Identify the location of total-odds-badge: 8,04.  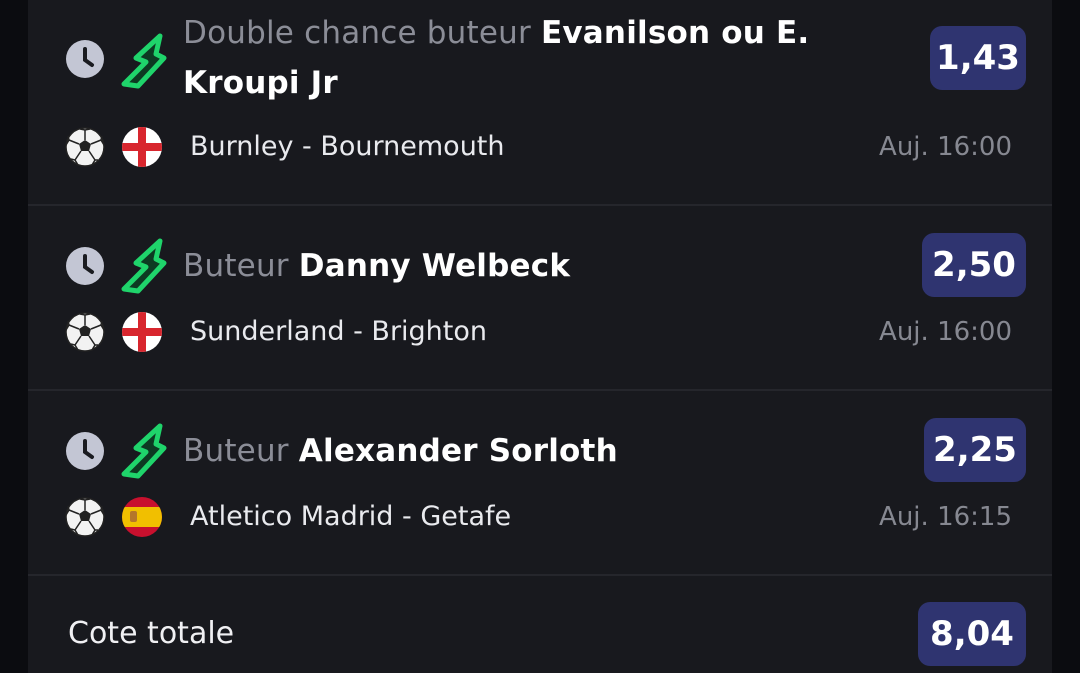
(972, 634).